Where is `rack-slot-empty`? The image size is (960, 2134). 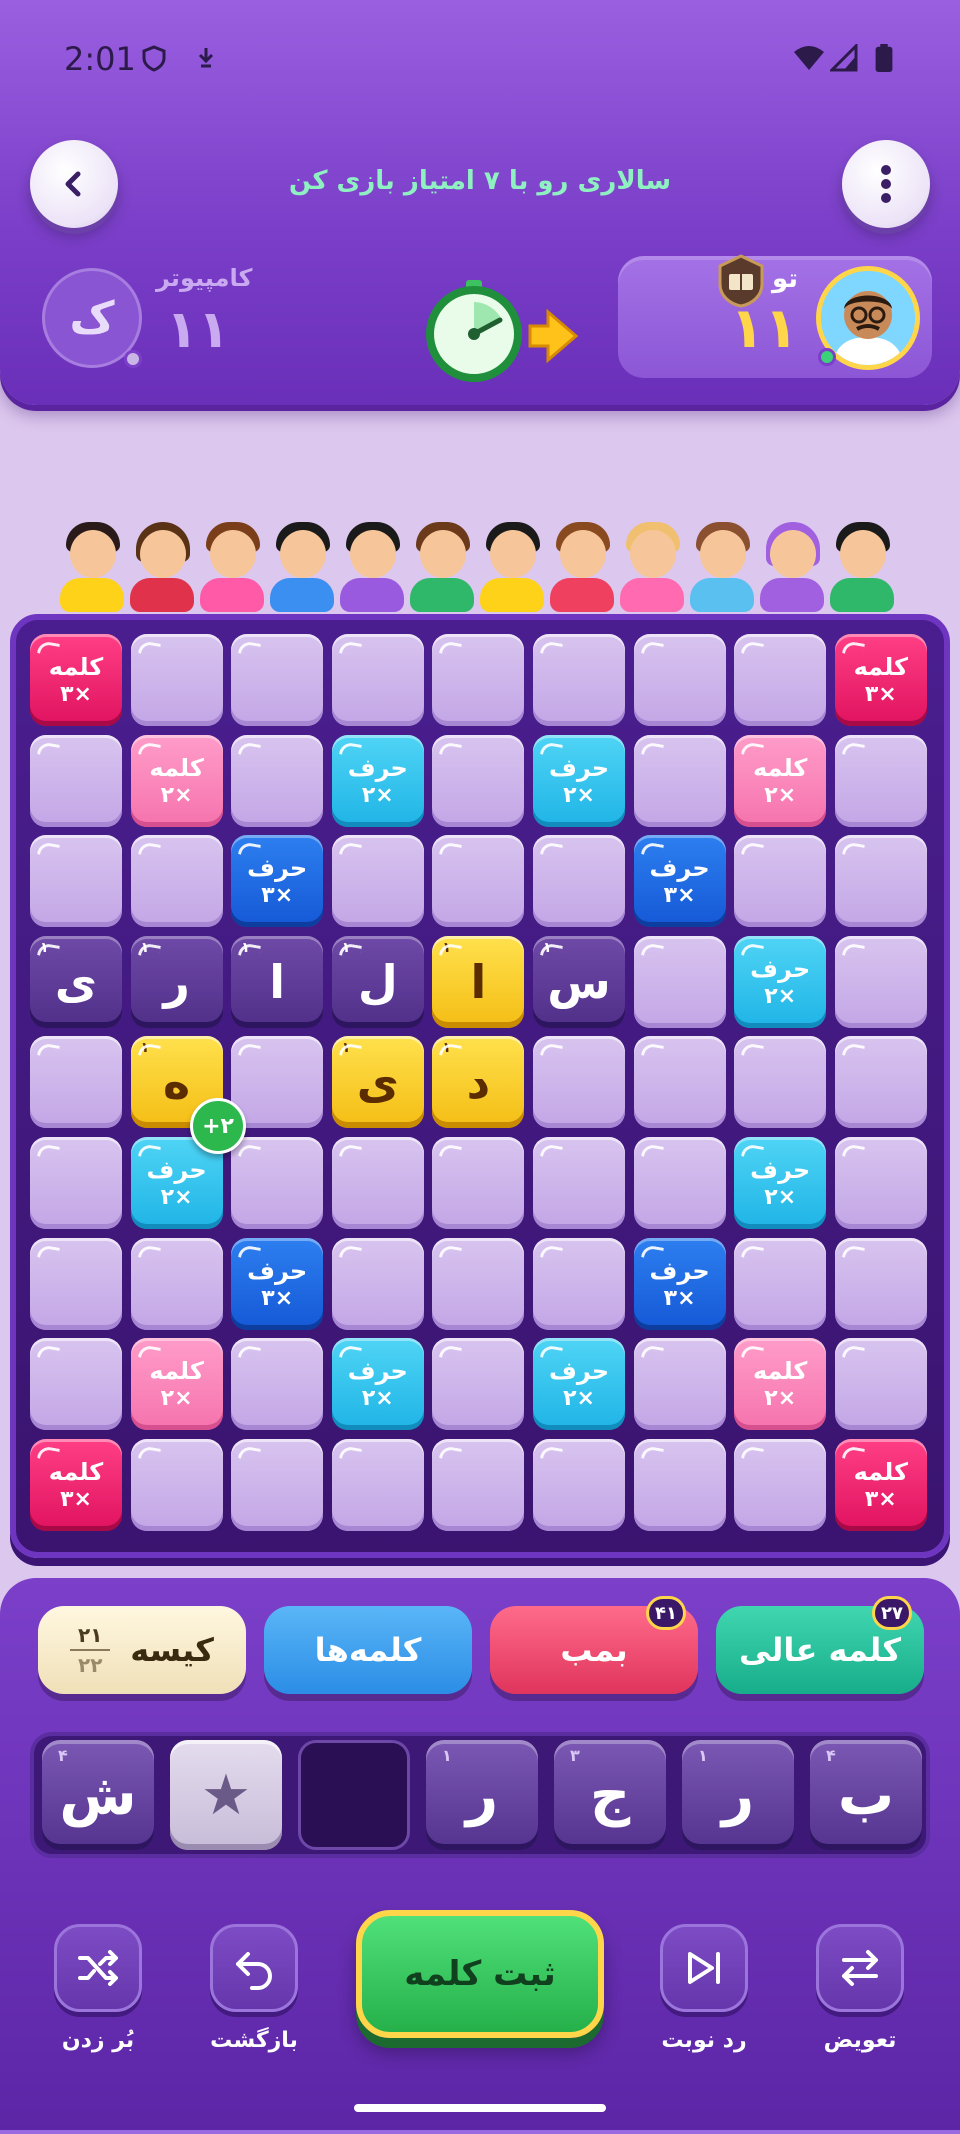 rack-slot-empty is located at coordinates (354, 1795).